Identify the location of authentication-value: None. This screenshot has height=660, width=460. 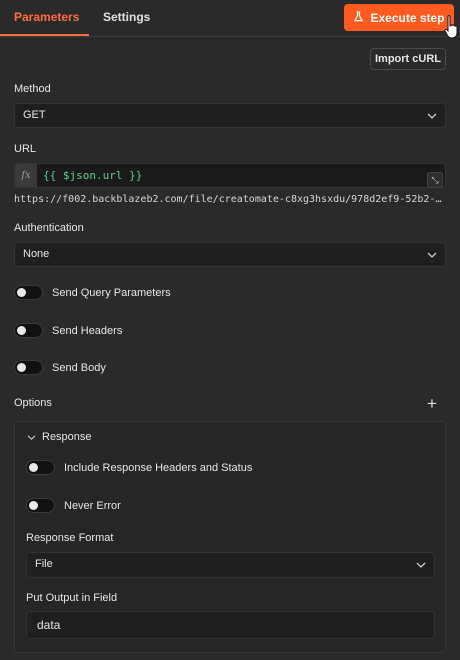
(36, 254).